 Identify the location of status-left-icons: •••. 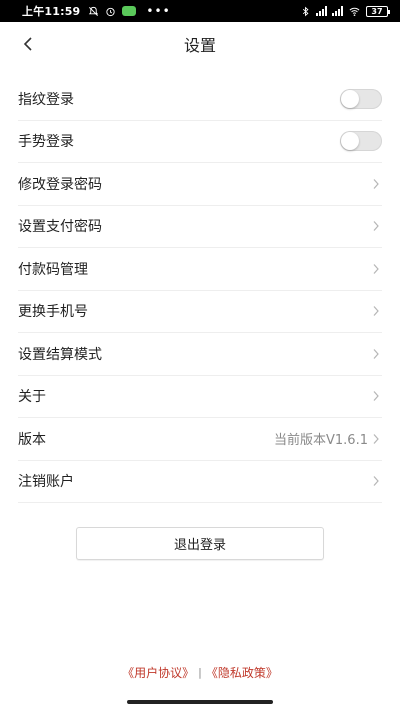
(129, 11).